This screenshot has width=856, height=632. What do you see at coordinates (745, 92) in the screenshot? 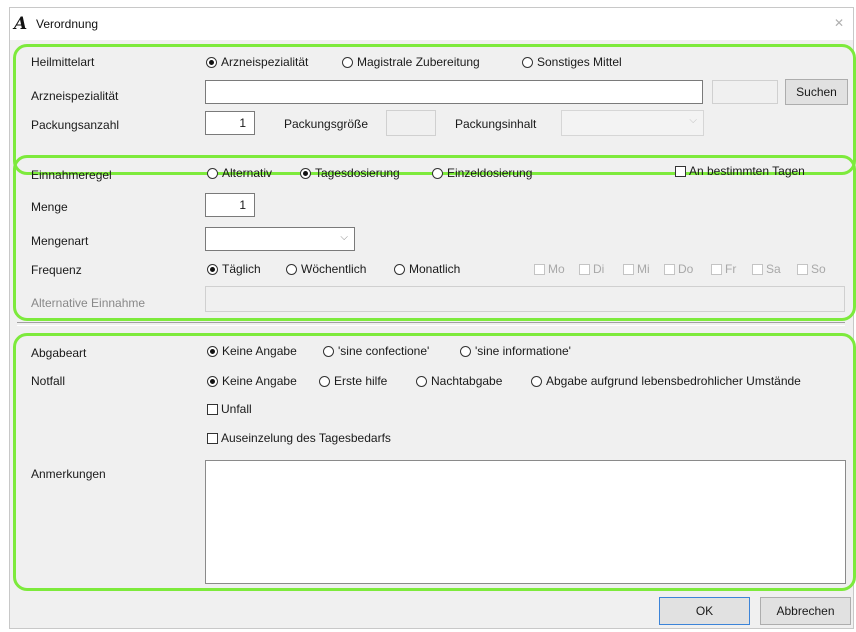
I see `arzneispezialitaet-code-field` at bounding box center [745, 92].